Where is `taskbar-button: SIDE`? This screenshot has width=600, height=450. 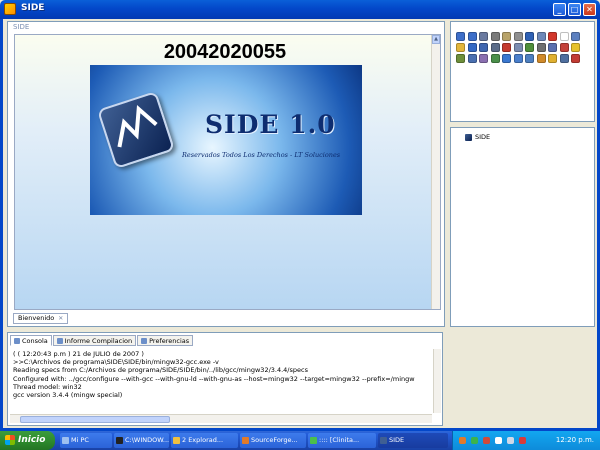
taskbar-button: SIDE is located at coordinates (413, 440).